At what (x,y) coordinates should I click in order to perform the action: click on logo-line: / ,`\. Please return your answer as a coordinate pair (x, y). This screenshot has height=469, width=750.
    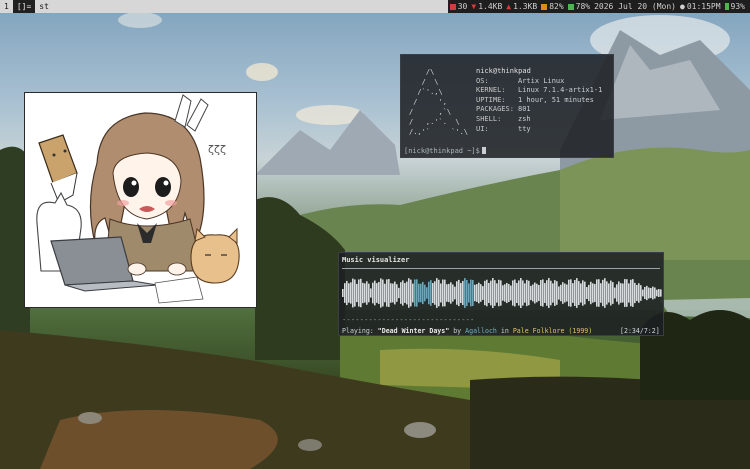
    Looking at the image, I should click on (430, 112).